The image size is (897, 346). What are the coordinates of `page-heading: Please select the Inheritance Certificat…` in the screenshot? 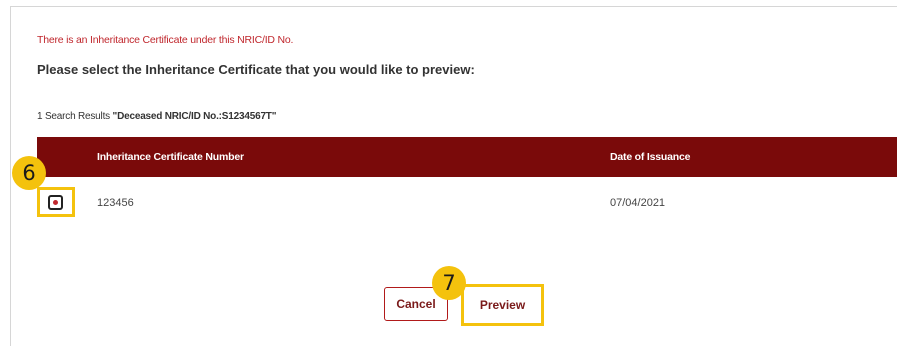 It's located at (256, 69).